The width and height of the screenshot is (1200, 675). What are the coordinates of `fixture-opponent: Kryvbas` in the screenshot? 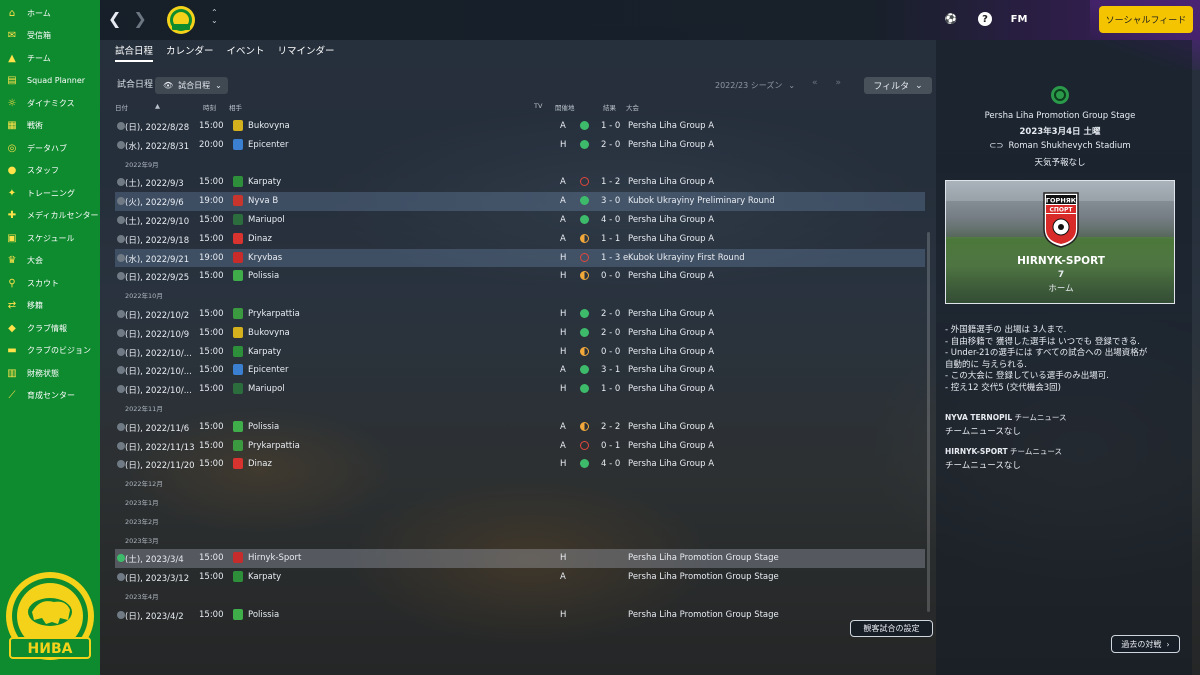 It's located at (265, 257).